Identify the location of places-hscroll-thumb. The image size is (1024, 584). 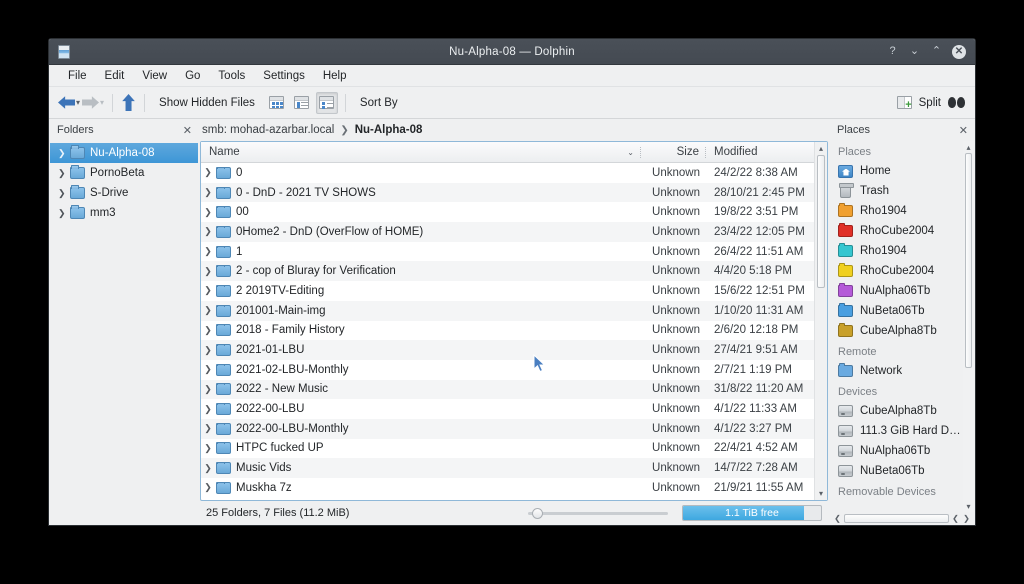
(896, 518).